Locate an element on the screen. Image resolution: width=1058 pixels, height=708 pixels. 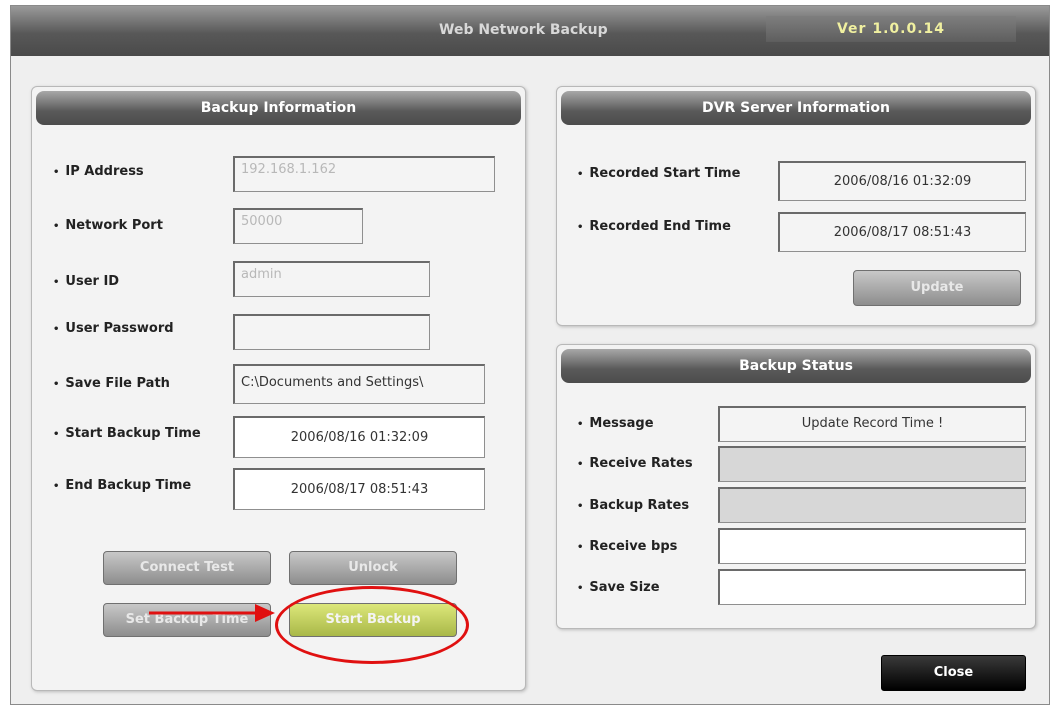
network-port-field: 50000 is located at coordinates (298, 226).